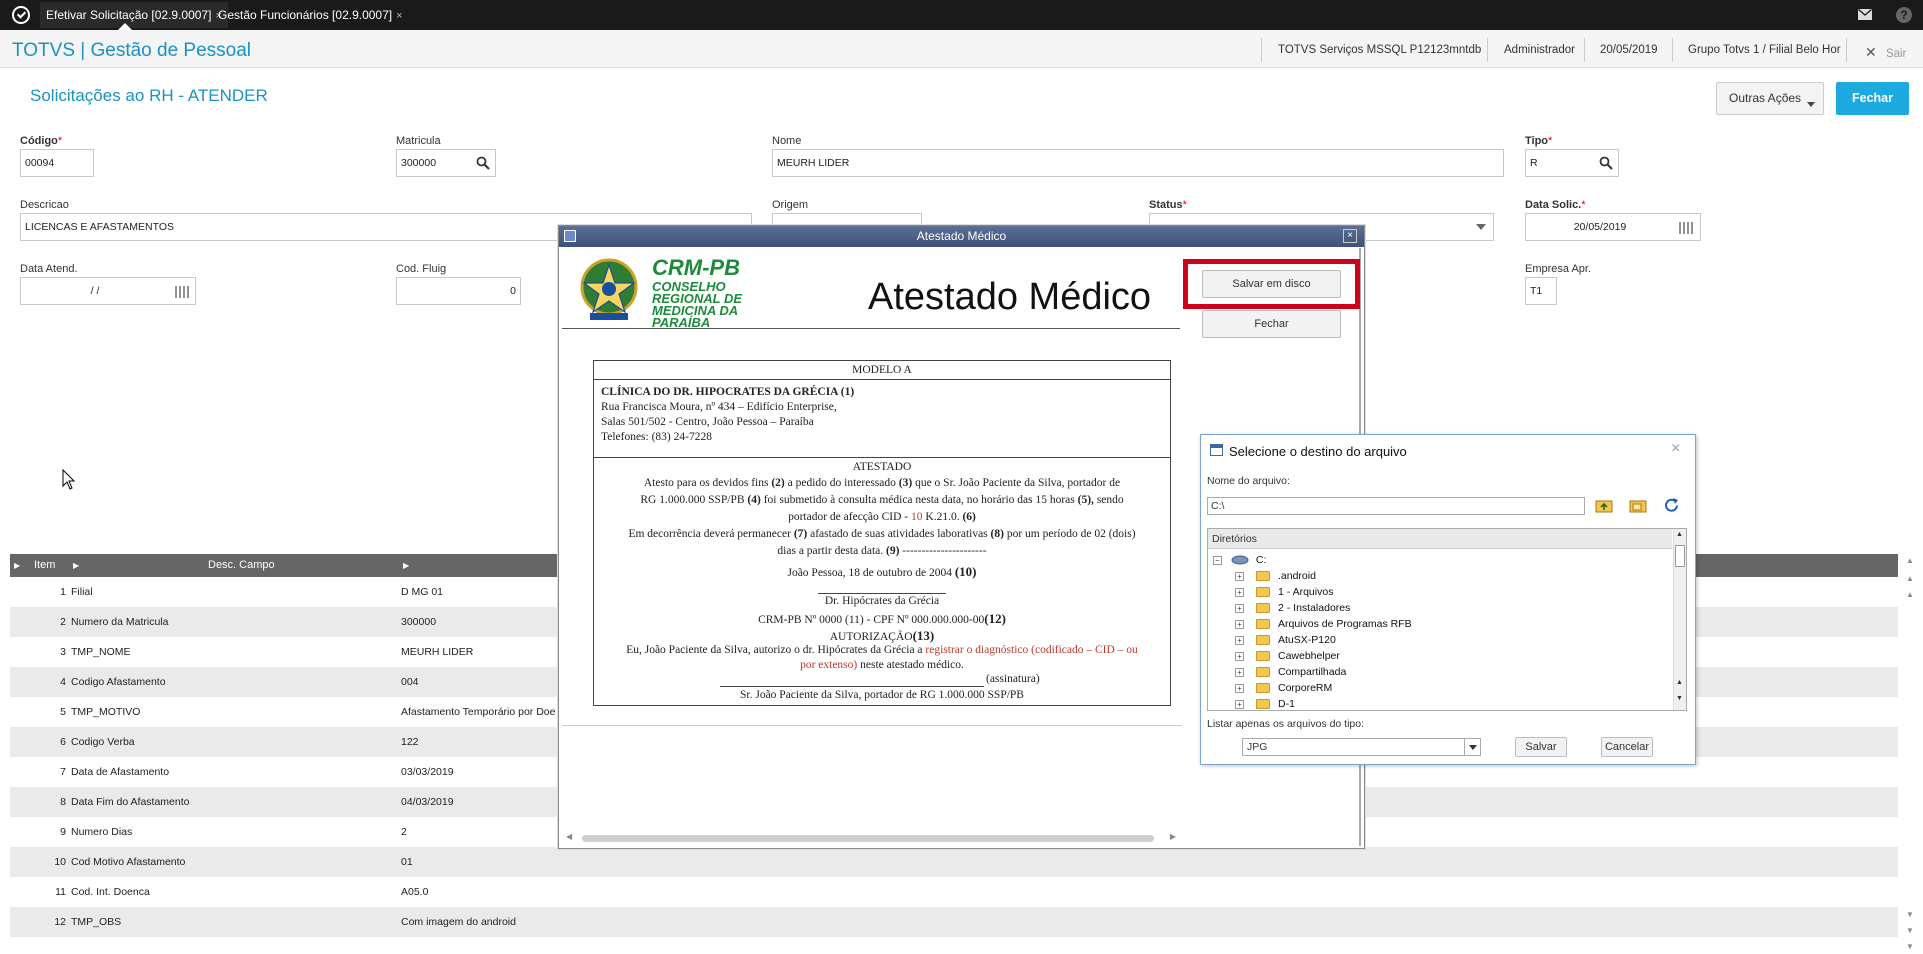 This screenshot has height=954, width=1923. I want to click on exit-button: ✕ Sair, so click(1885, 52).